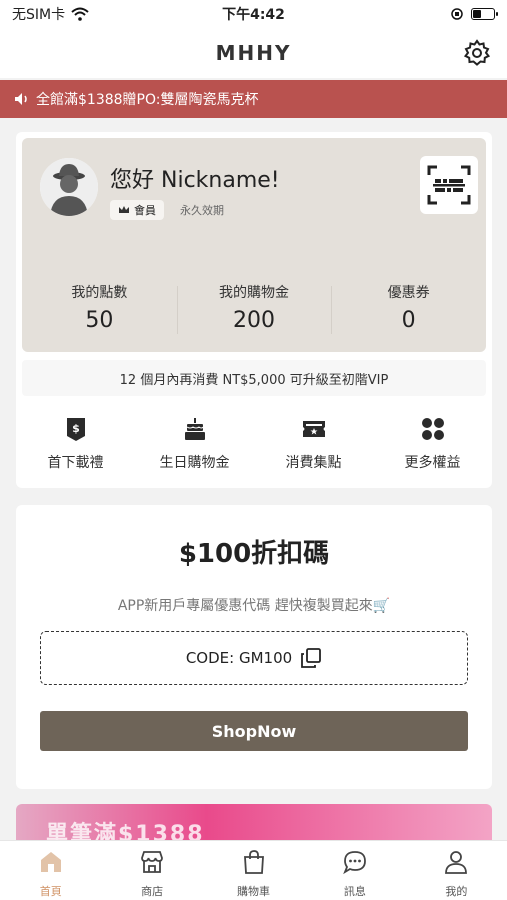 This screenshot has width=507, height=900. I want to click on upgrade-progress-text: 12 個月內再消費 NT$5,000 可升級至初階VIP, so click(254, 378).